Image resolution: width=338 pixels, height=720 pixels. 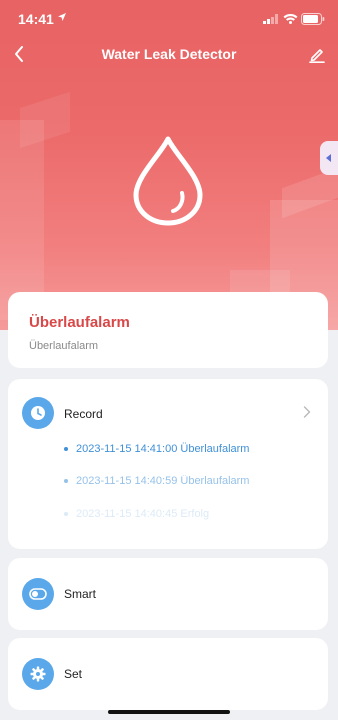 I want to click on wifi-icon, so click(x=290, y=18).